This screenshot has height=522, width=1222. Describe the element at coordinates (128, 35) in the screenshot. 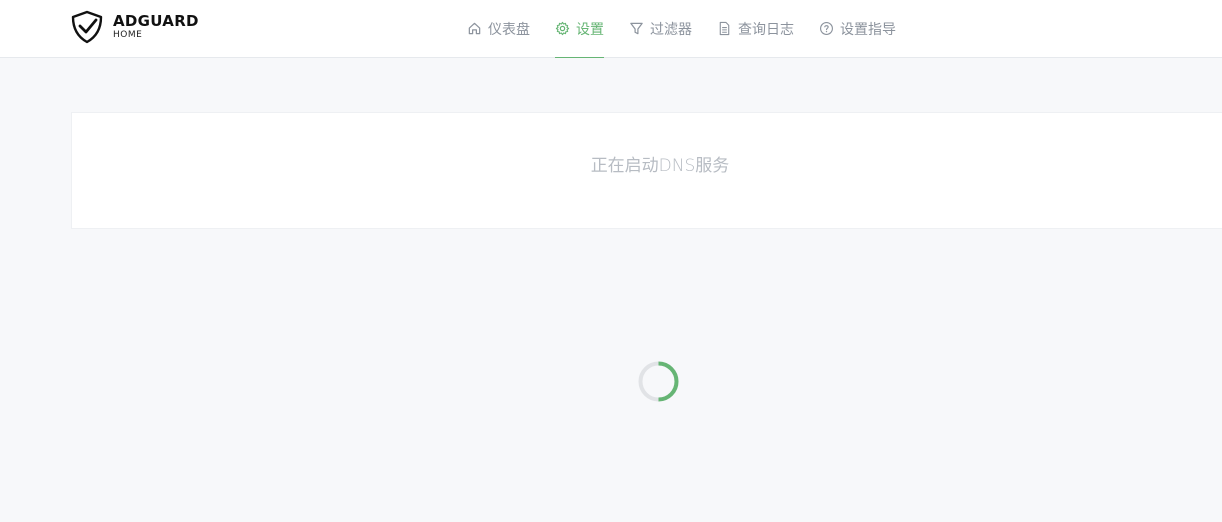

I see `brand-subtitle: HOME` at that location.